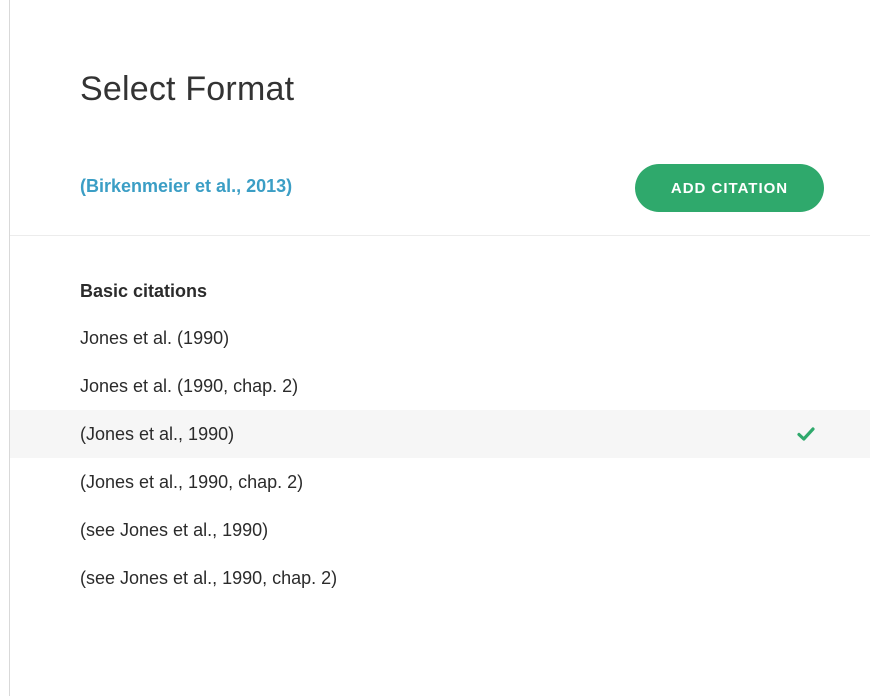 Image resolution: width=870 pixels, height=696 pixels. Describe the element at coordinates (440, 482) in the screenshot. I see `format-option: (Jones et al., 1990, chap. 2)` at that location.